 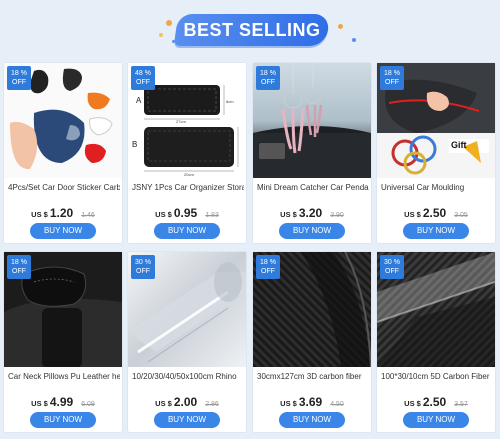 I want to click on old-price: 6.09, so click(x=88, y=404).